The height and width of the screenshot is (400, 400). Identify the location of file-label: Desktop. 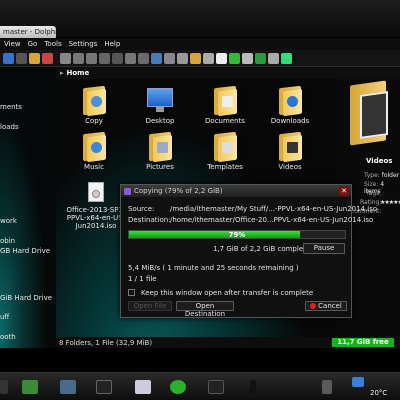
(160, 121).